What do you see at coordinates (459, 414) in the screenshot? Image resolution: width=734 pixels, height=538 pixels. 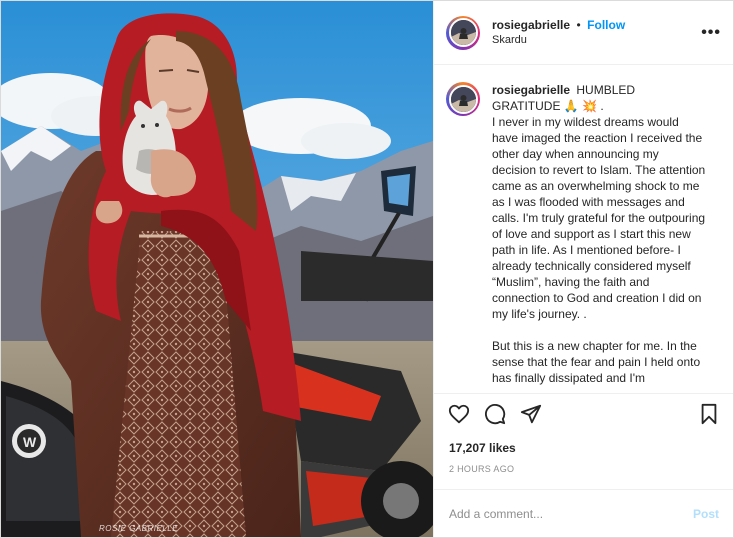 I see `heart-icon` at bounding box center [459, 414].